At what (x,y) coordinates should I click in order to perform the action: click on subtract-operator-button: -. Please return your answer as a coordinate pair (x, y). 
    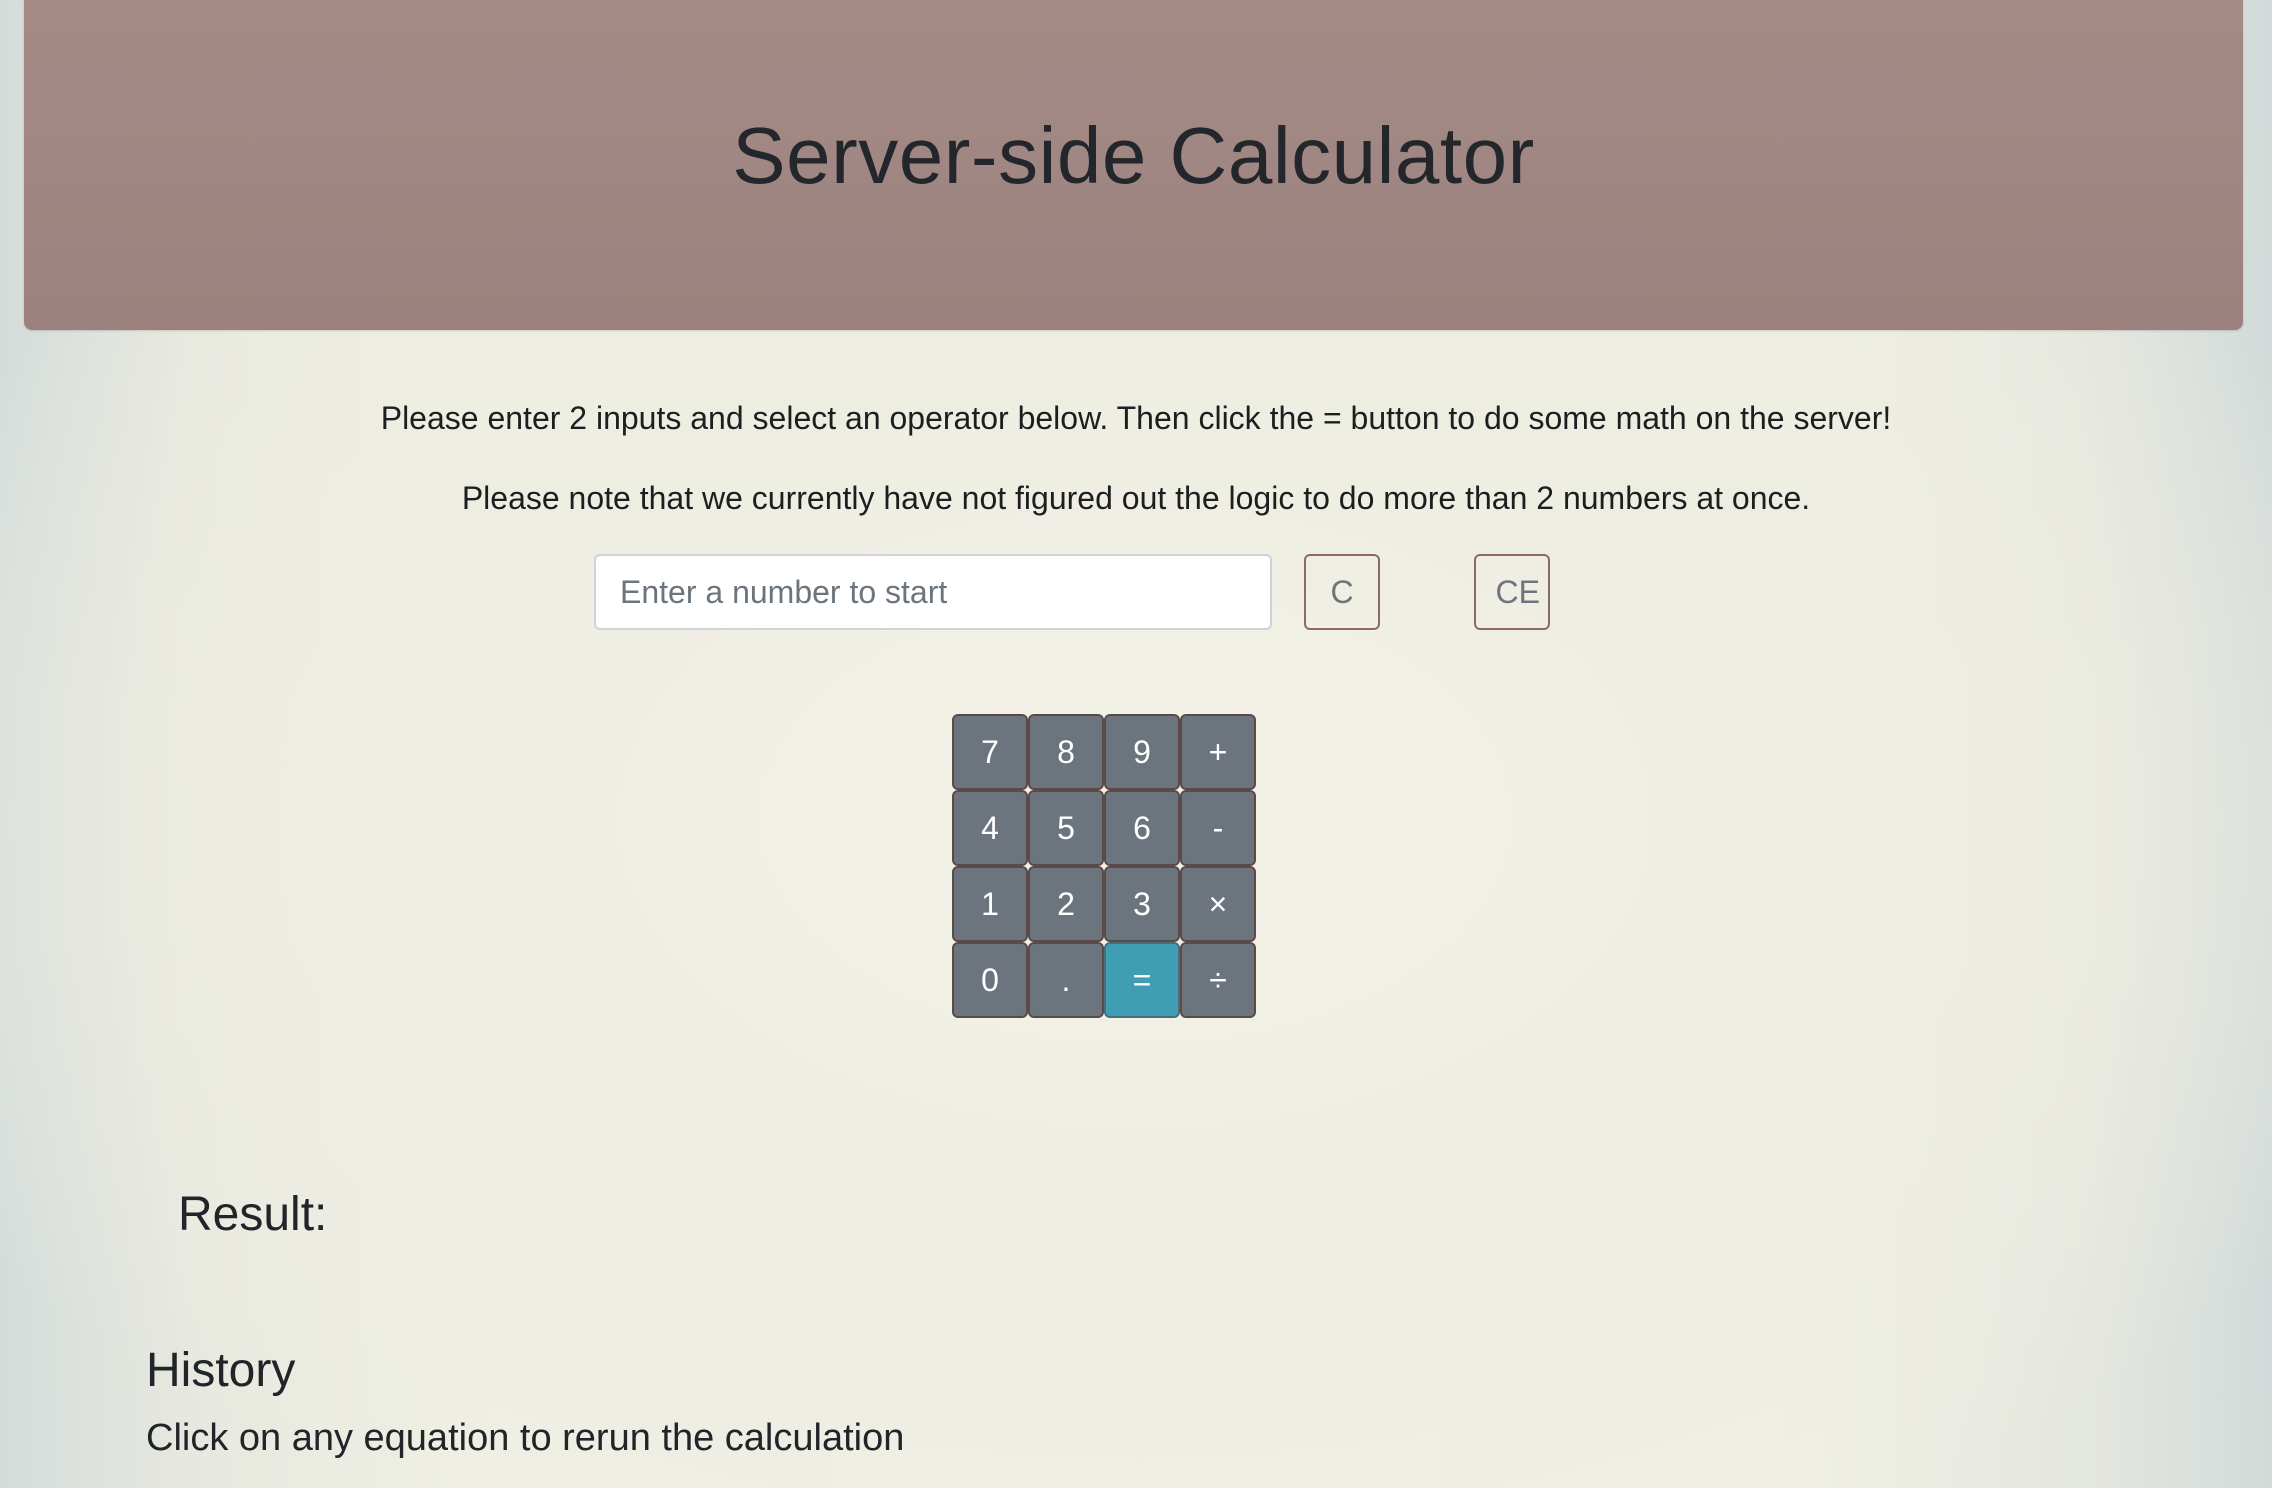
    Looking at the image, I should click on (1218, 828).